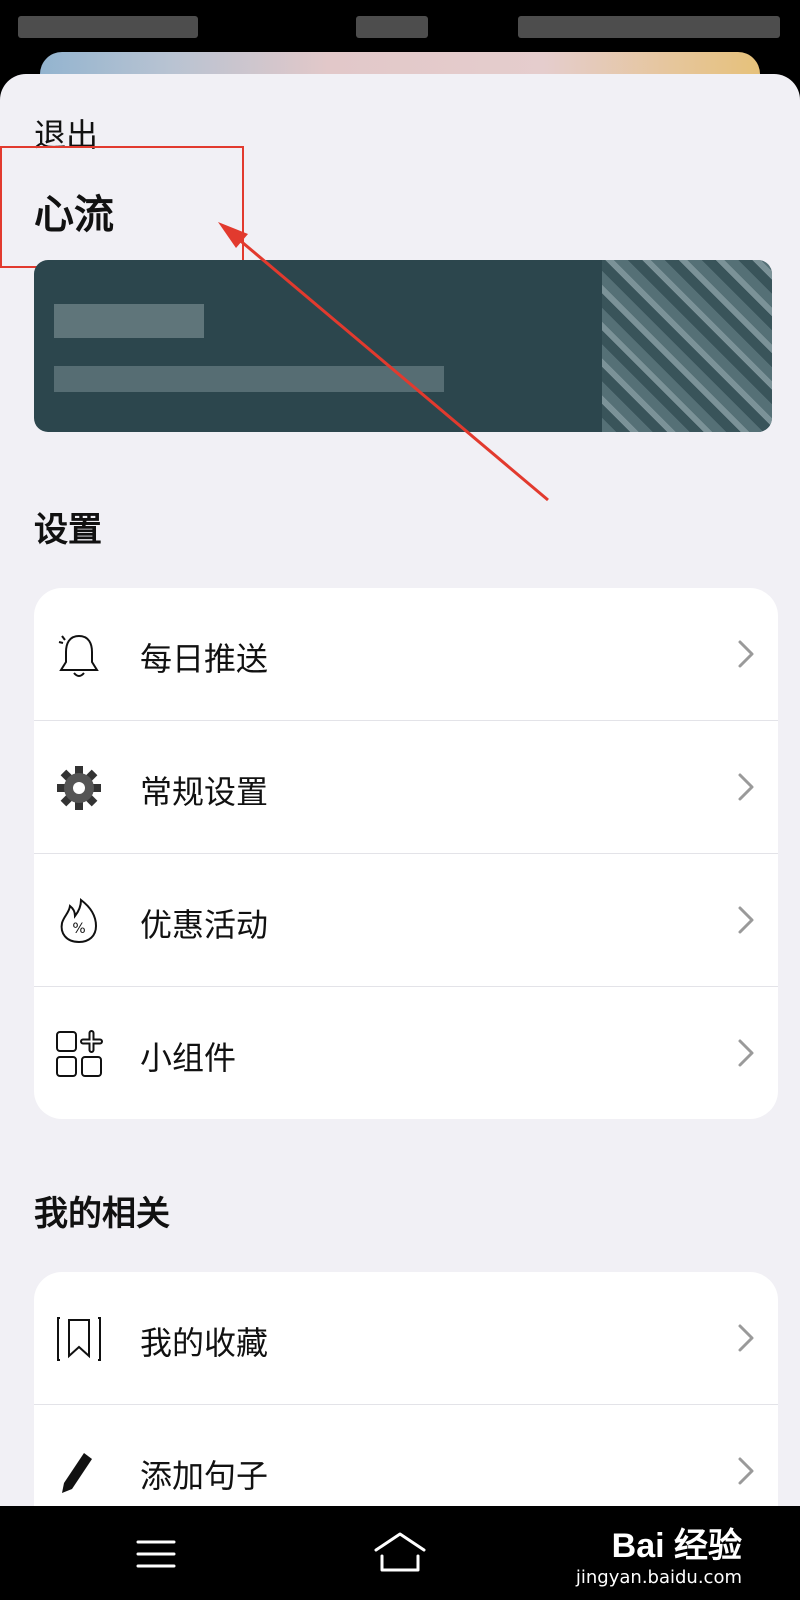 This screenshot has height=1600, width=800. I want to click on settings-section-title: 设置, so click(68, 530).